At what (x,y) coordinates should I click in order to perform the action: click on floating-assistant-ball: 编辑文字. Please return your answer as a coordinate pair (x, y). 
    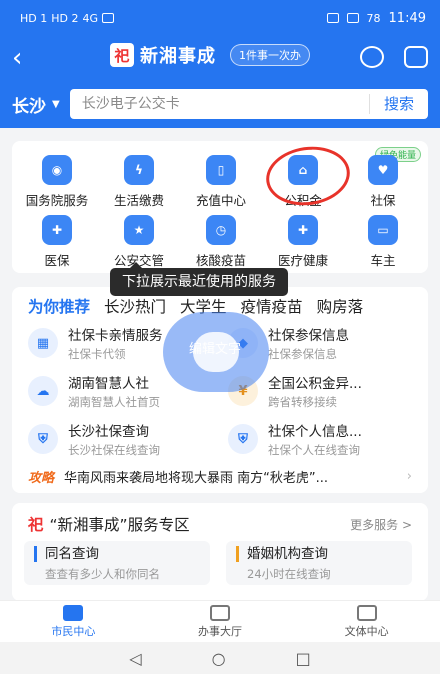
    Looking at the image, I should click on (216, 352).